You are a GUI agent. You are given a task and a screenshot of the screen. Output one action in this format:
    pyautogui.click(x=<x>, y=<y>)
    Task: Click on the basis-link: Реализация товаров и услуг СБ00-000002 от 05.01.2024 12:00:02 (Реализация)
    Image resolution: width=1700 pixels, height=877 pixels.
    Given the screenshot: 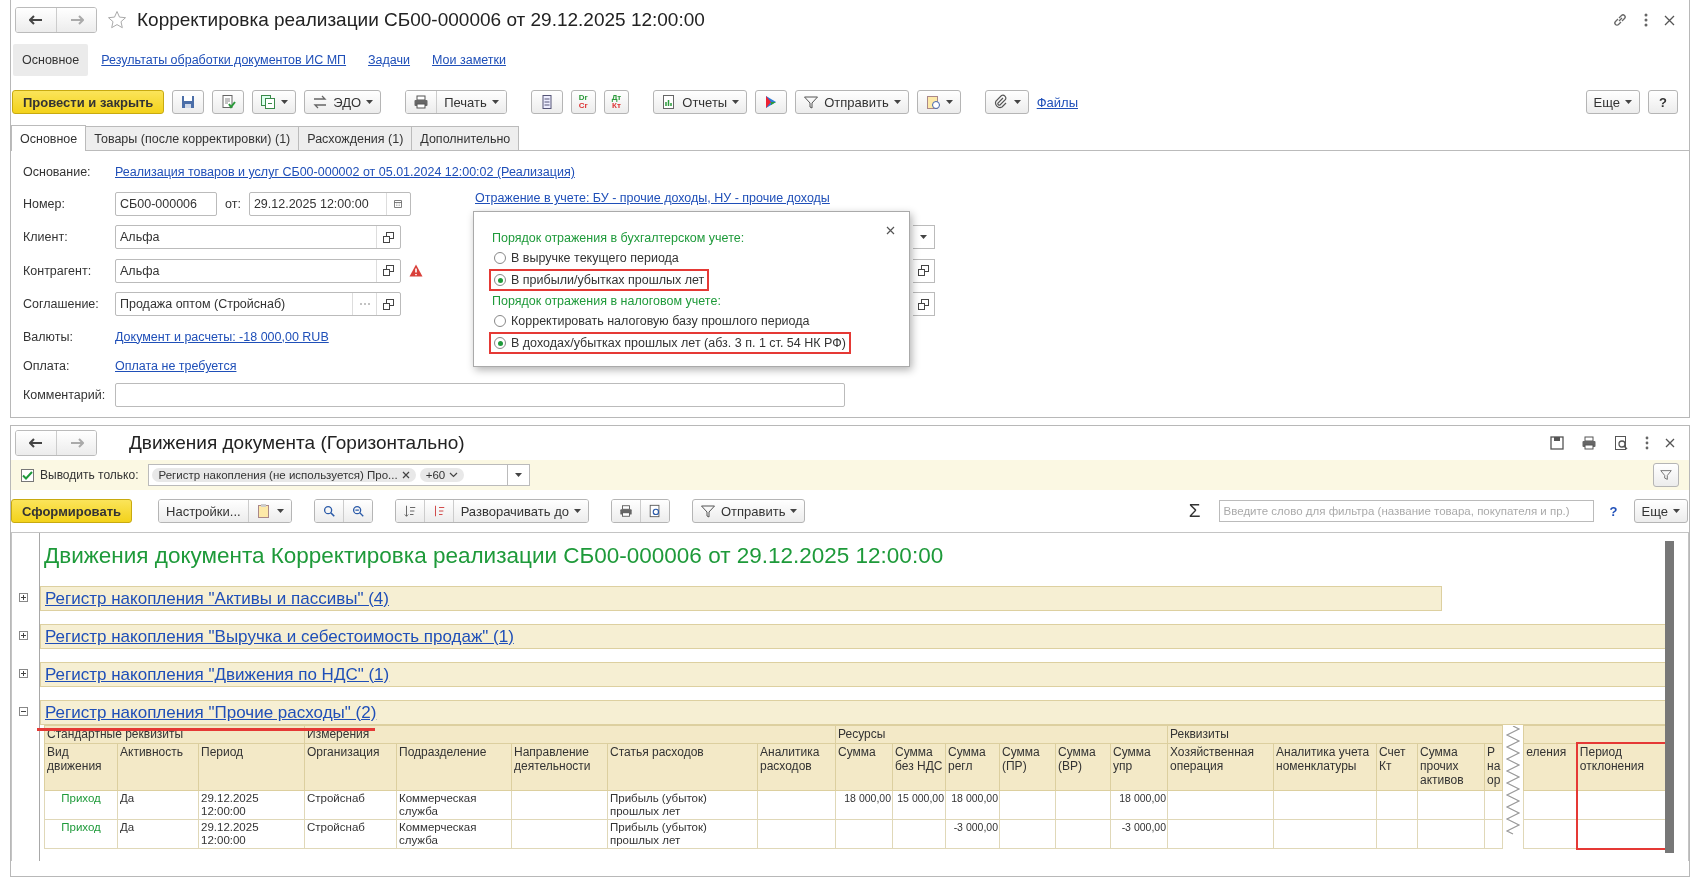 What is the action you would take?
    pyautogui.click(x=345, y=172)
    